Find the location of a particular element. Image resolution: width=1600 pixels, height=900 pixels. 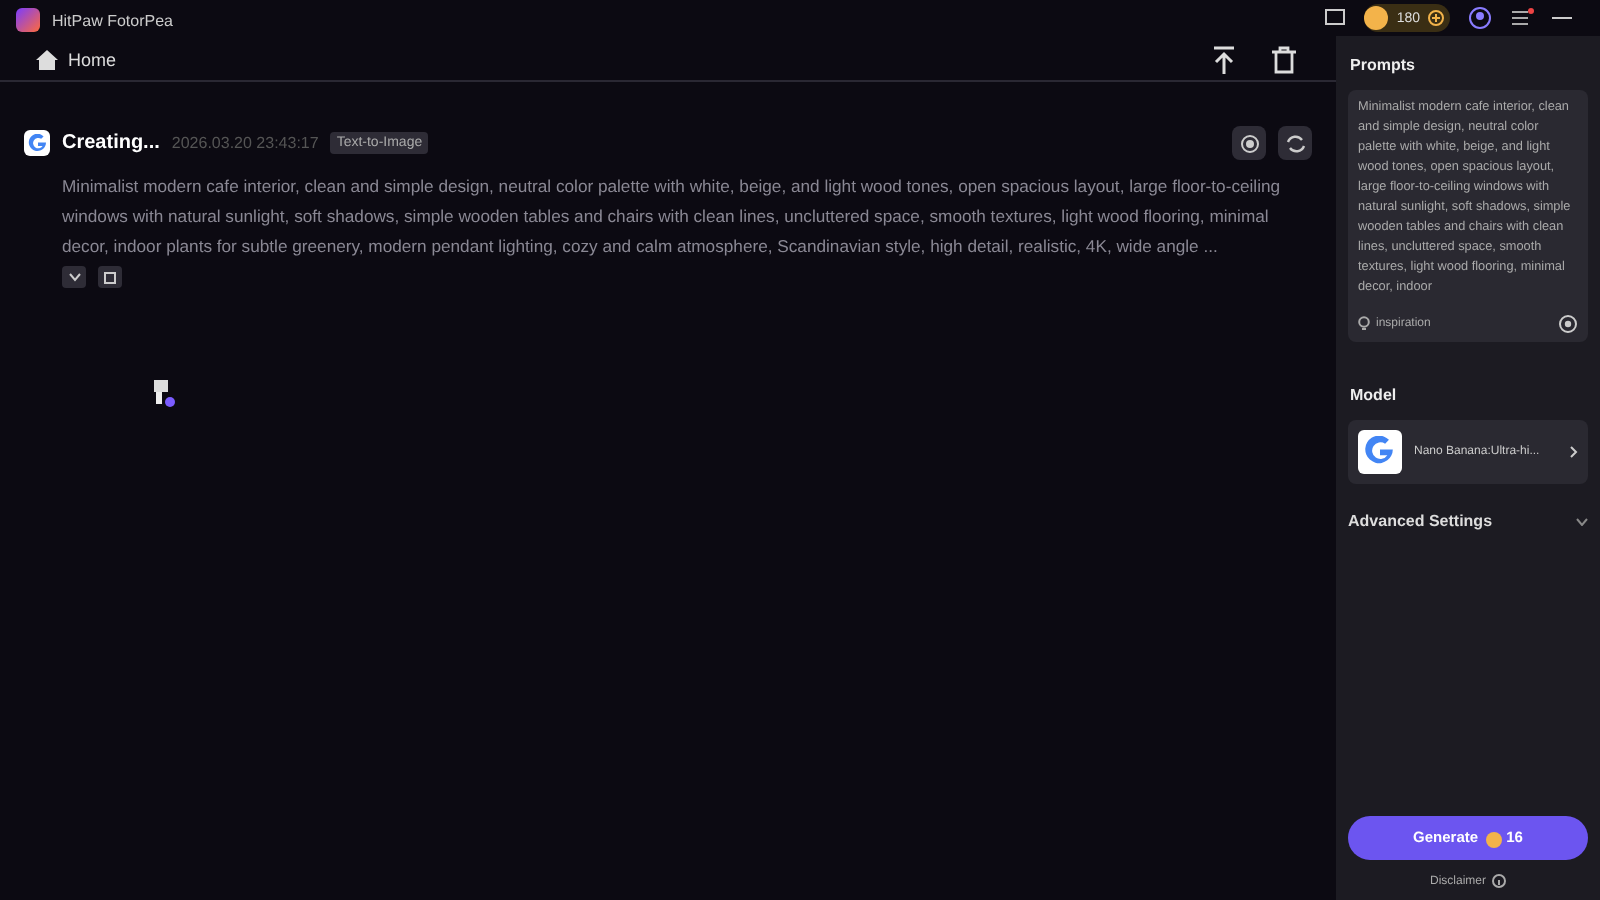

app-title: HitPaw FotorPea is located at coordinates (112, 20).